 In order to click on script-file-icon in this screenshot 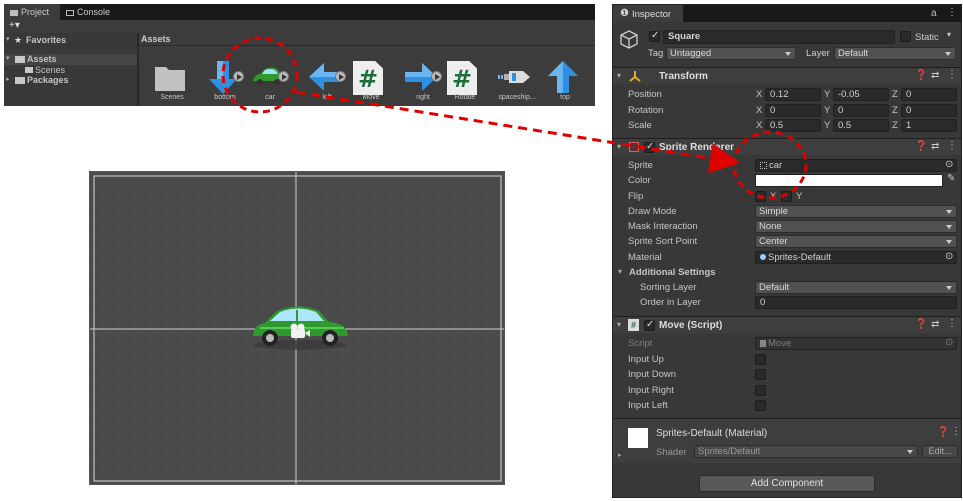, I will do `click(763, 343)`.